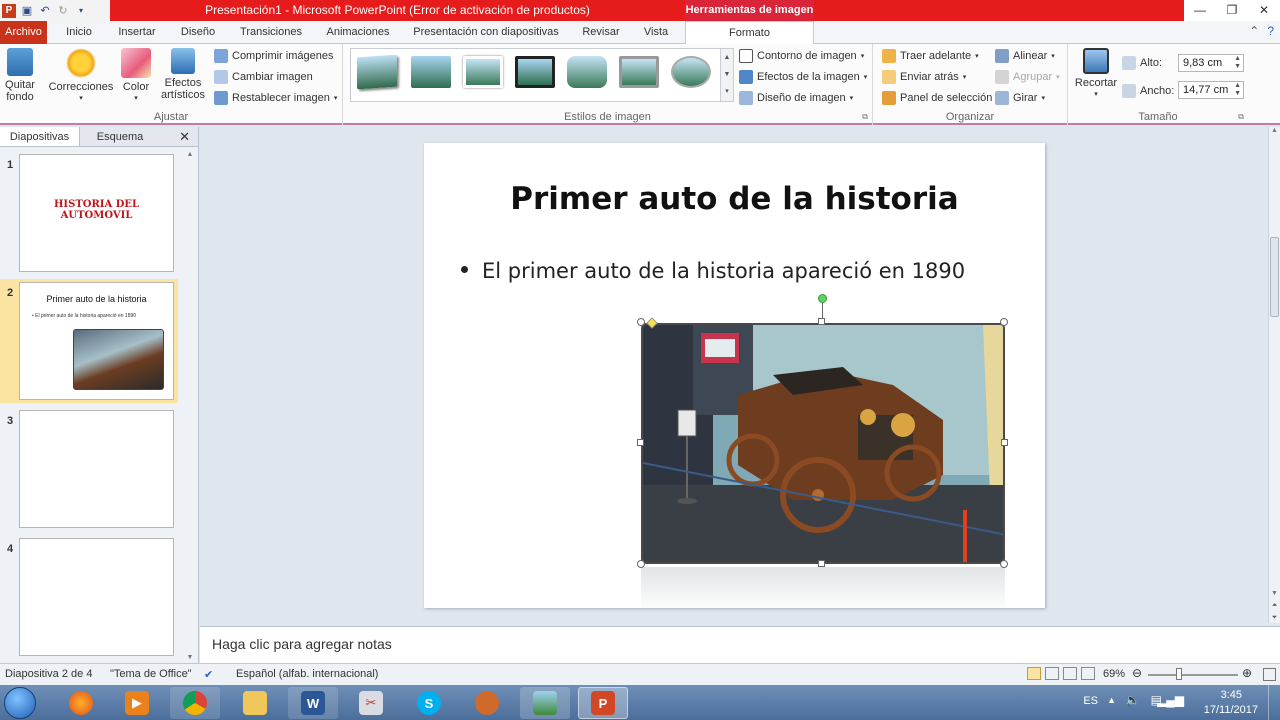  Describe the element at coordinates (1264, 10) in the screenshot. I see `close-button: ✕` at that location.